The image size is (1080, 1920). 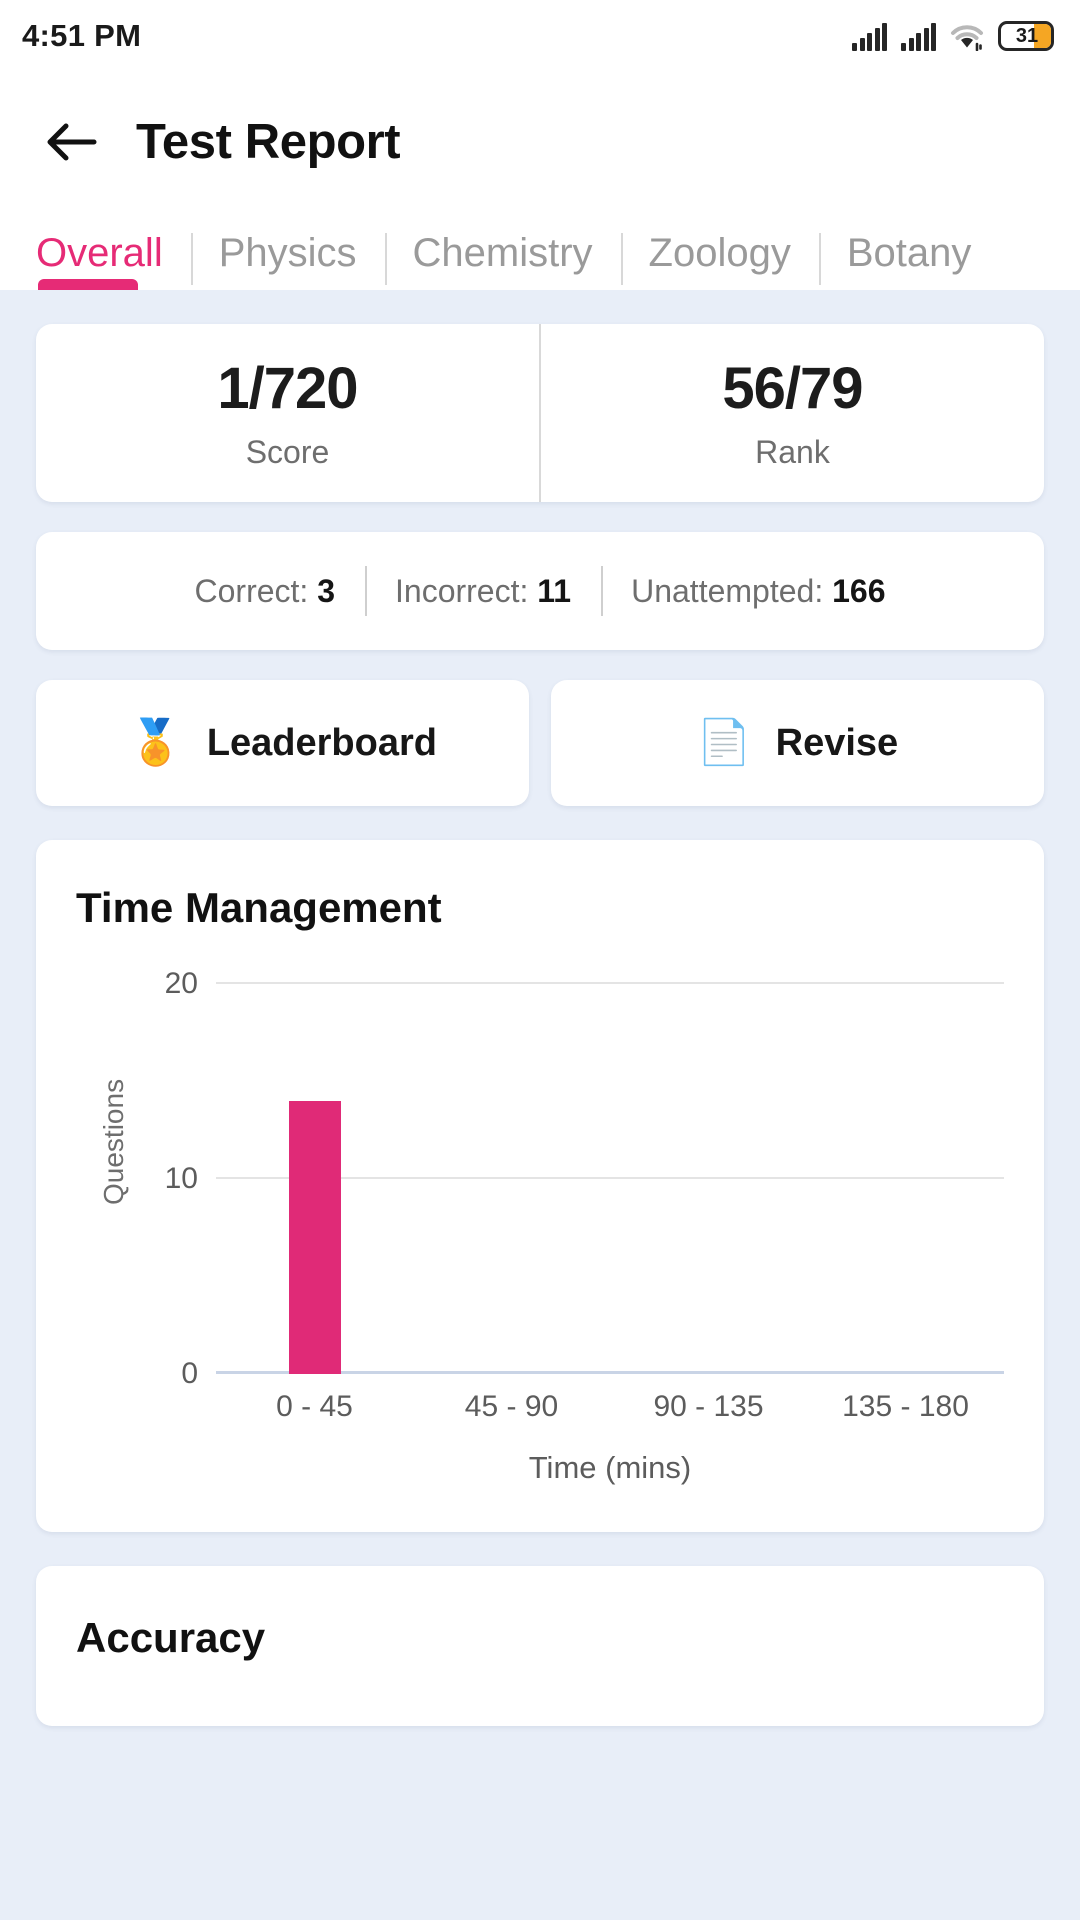 What do you see at coordinates (869, 37) in the screenshot?
I see `signal-bars-icon` at bounding box center [869, 37].